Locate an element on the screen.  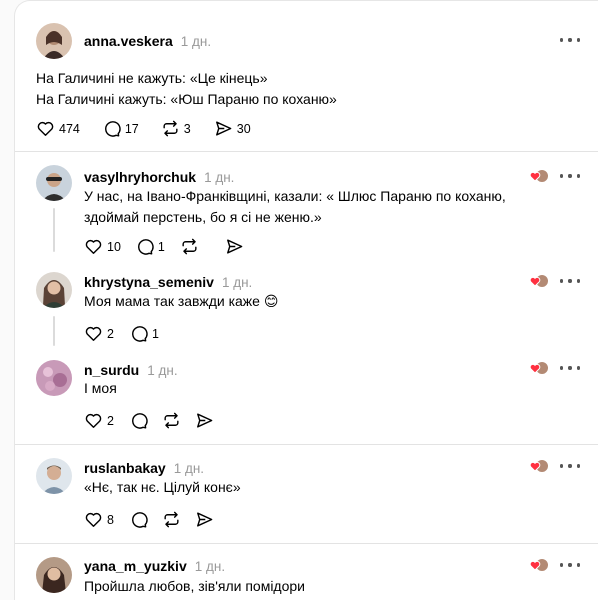
repost-button: 3 is located at coordinates (176, 128).